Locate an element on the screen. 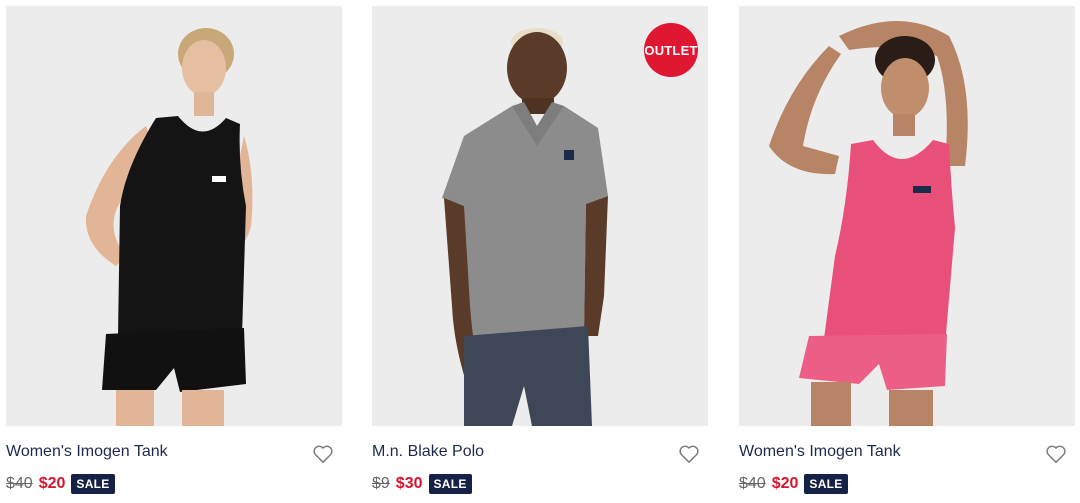 Image resolution: width=1080 pixels, height=503 pixels. original-price: $9 is located at coordinates (381, 483).